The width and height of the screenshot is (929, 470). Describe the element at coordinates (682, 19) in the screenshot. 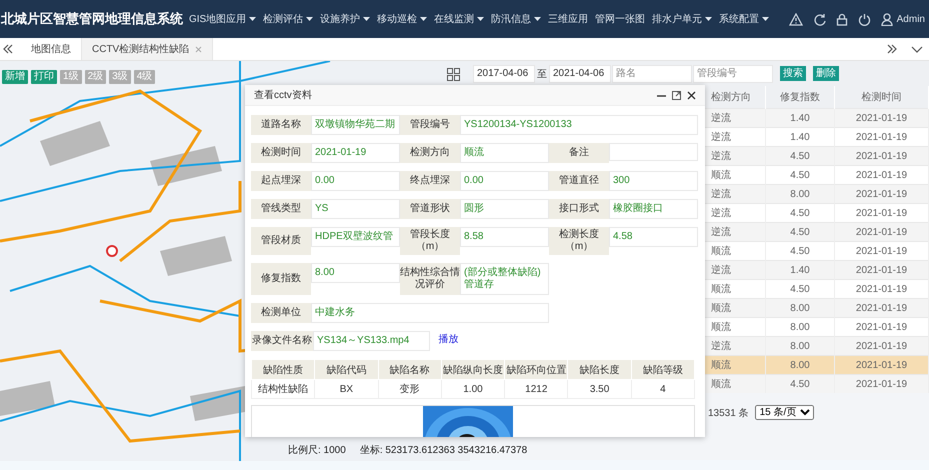

I see `menu-item: 排水户单元` at that location.